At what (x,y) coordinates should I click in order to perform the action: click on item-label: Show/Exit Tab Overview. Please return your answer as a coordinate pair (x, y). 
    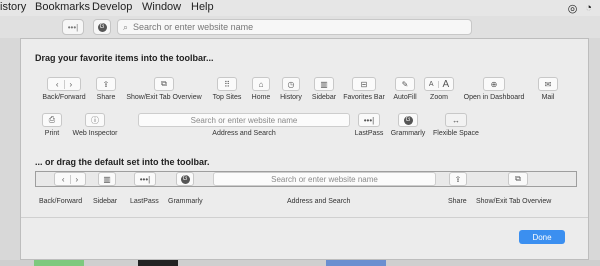
    Looking at the image, I should click on (164, 97).